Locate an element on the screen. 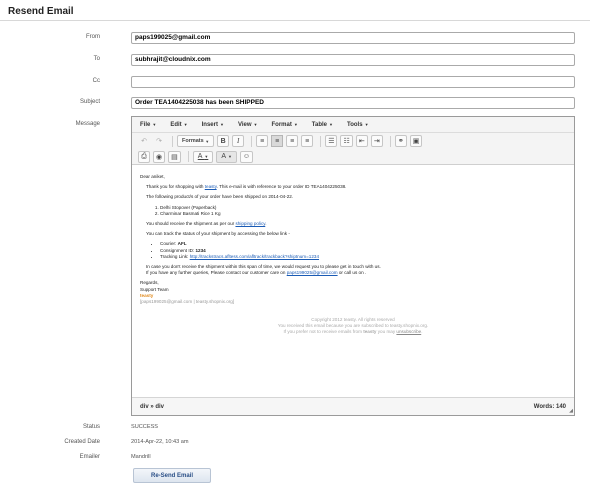 The width and height of the screenshot is (590, 496). media-icon: ▤ is located at coordinates (174, 156).